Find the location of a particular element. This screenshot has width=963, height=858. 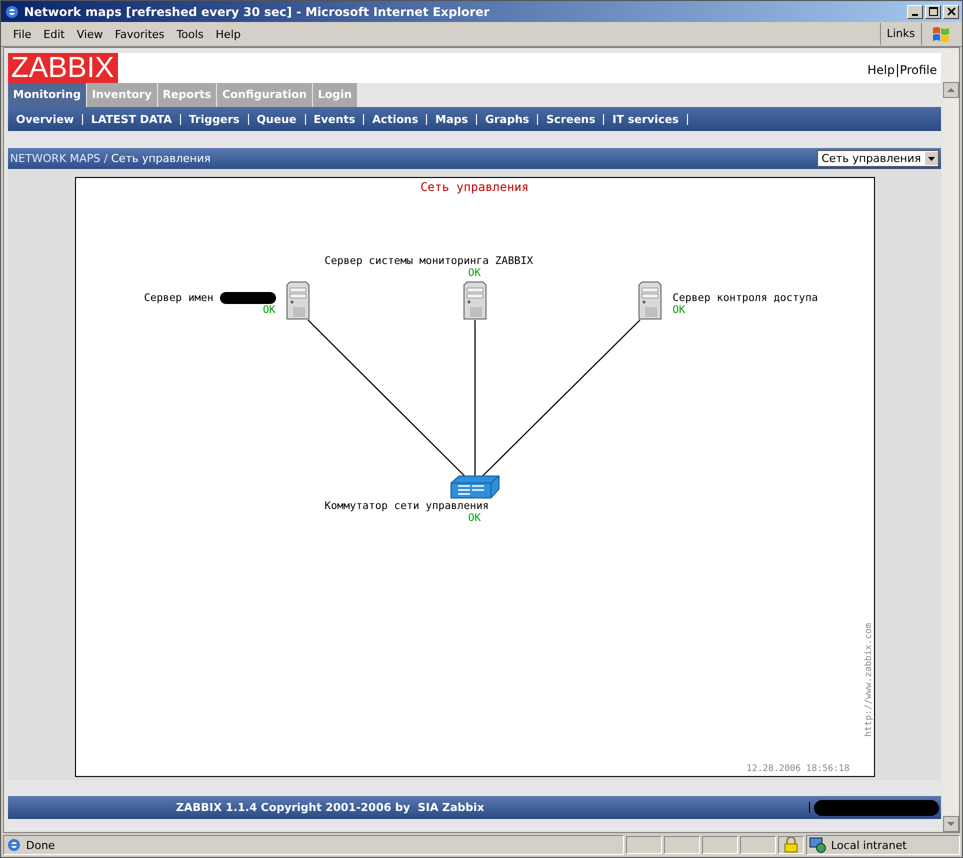

submenu-link: Events is located at coordinates (334, 119).